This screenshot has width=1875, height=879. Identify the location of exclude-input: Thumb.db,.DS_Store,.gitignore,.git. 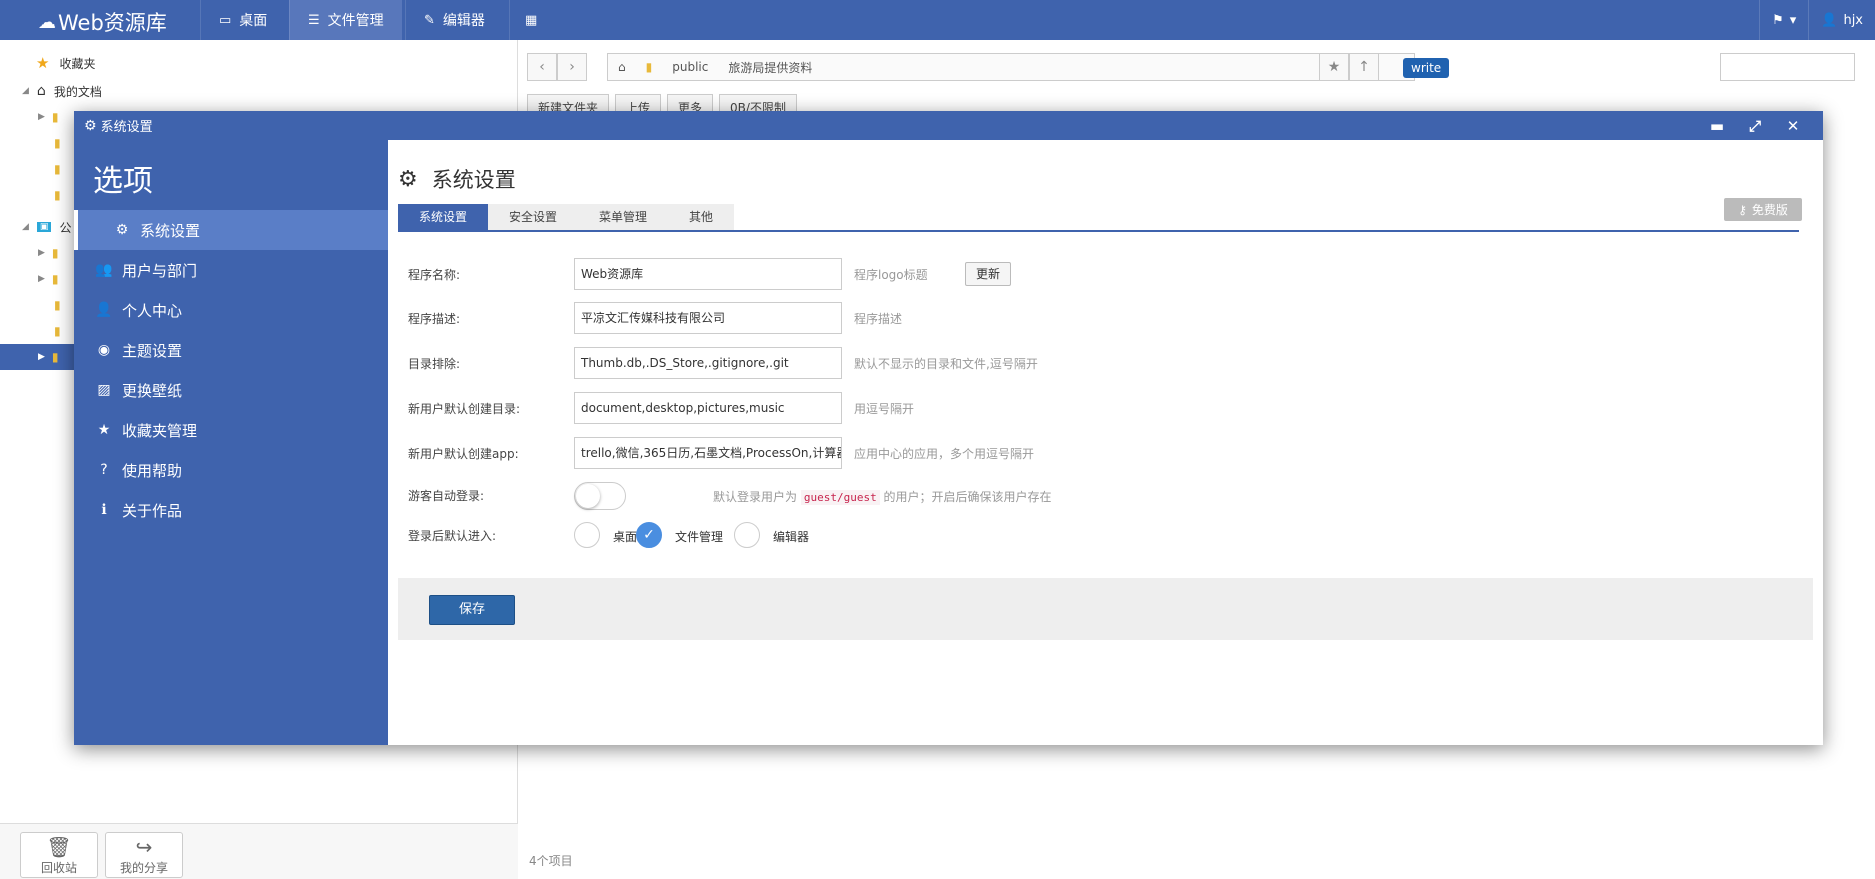
(708, 363).